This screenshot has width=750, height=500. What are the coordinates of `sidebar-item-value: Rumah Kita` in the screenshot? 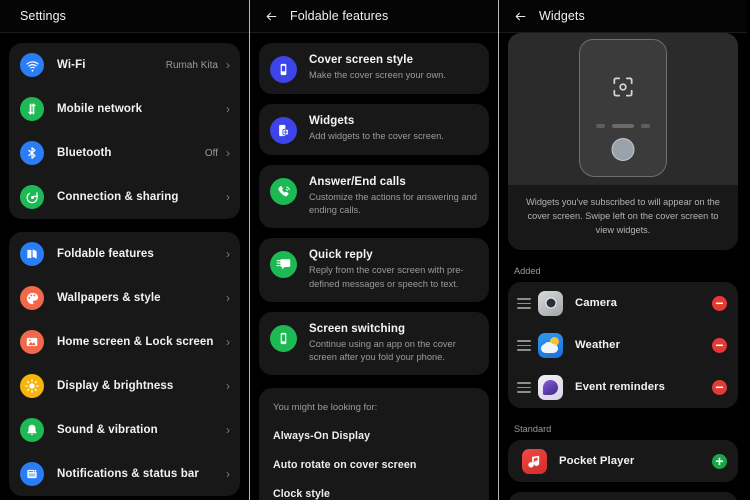 It's located at (191, 65).